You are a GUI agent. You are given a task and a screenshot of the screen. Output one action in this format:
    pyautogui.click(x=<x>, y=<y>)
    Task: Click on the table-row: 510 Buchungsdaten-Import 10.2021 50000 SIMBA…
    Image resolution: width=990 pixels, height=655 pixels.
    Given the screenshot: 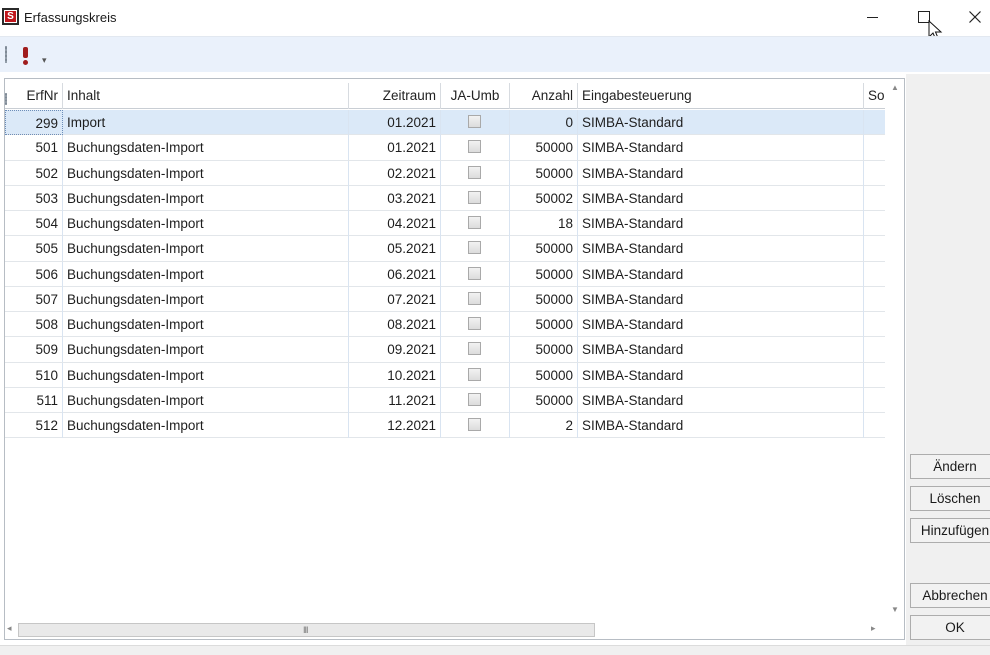 What is the action you would take?
    pyautogui.click(x=445, y=375)
    